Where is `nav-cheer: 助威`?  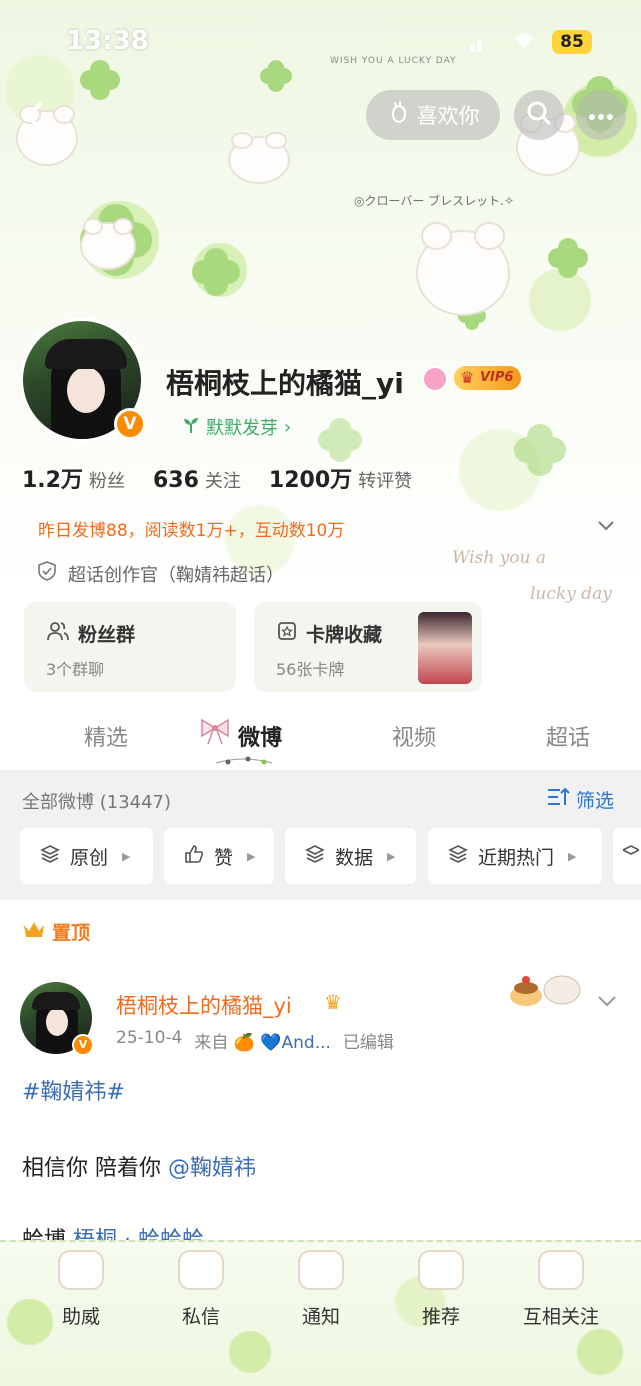
nav-cheer: 助威 is located at coordinates (81, 1315).